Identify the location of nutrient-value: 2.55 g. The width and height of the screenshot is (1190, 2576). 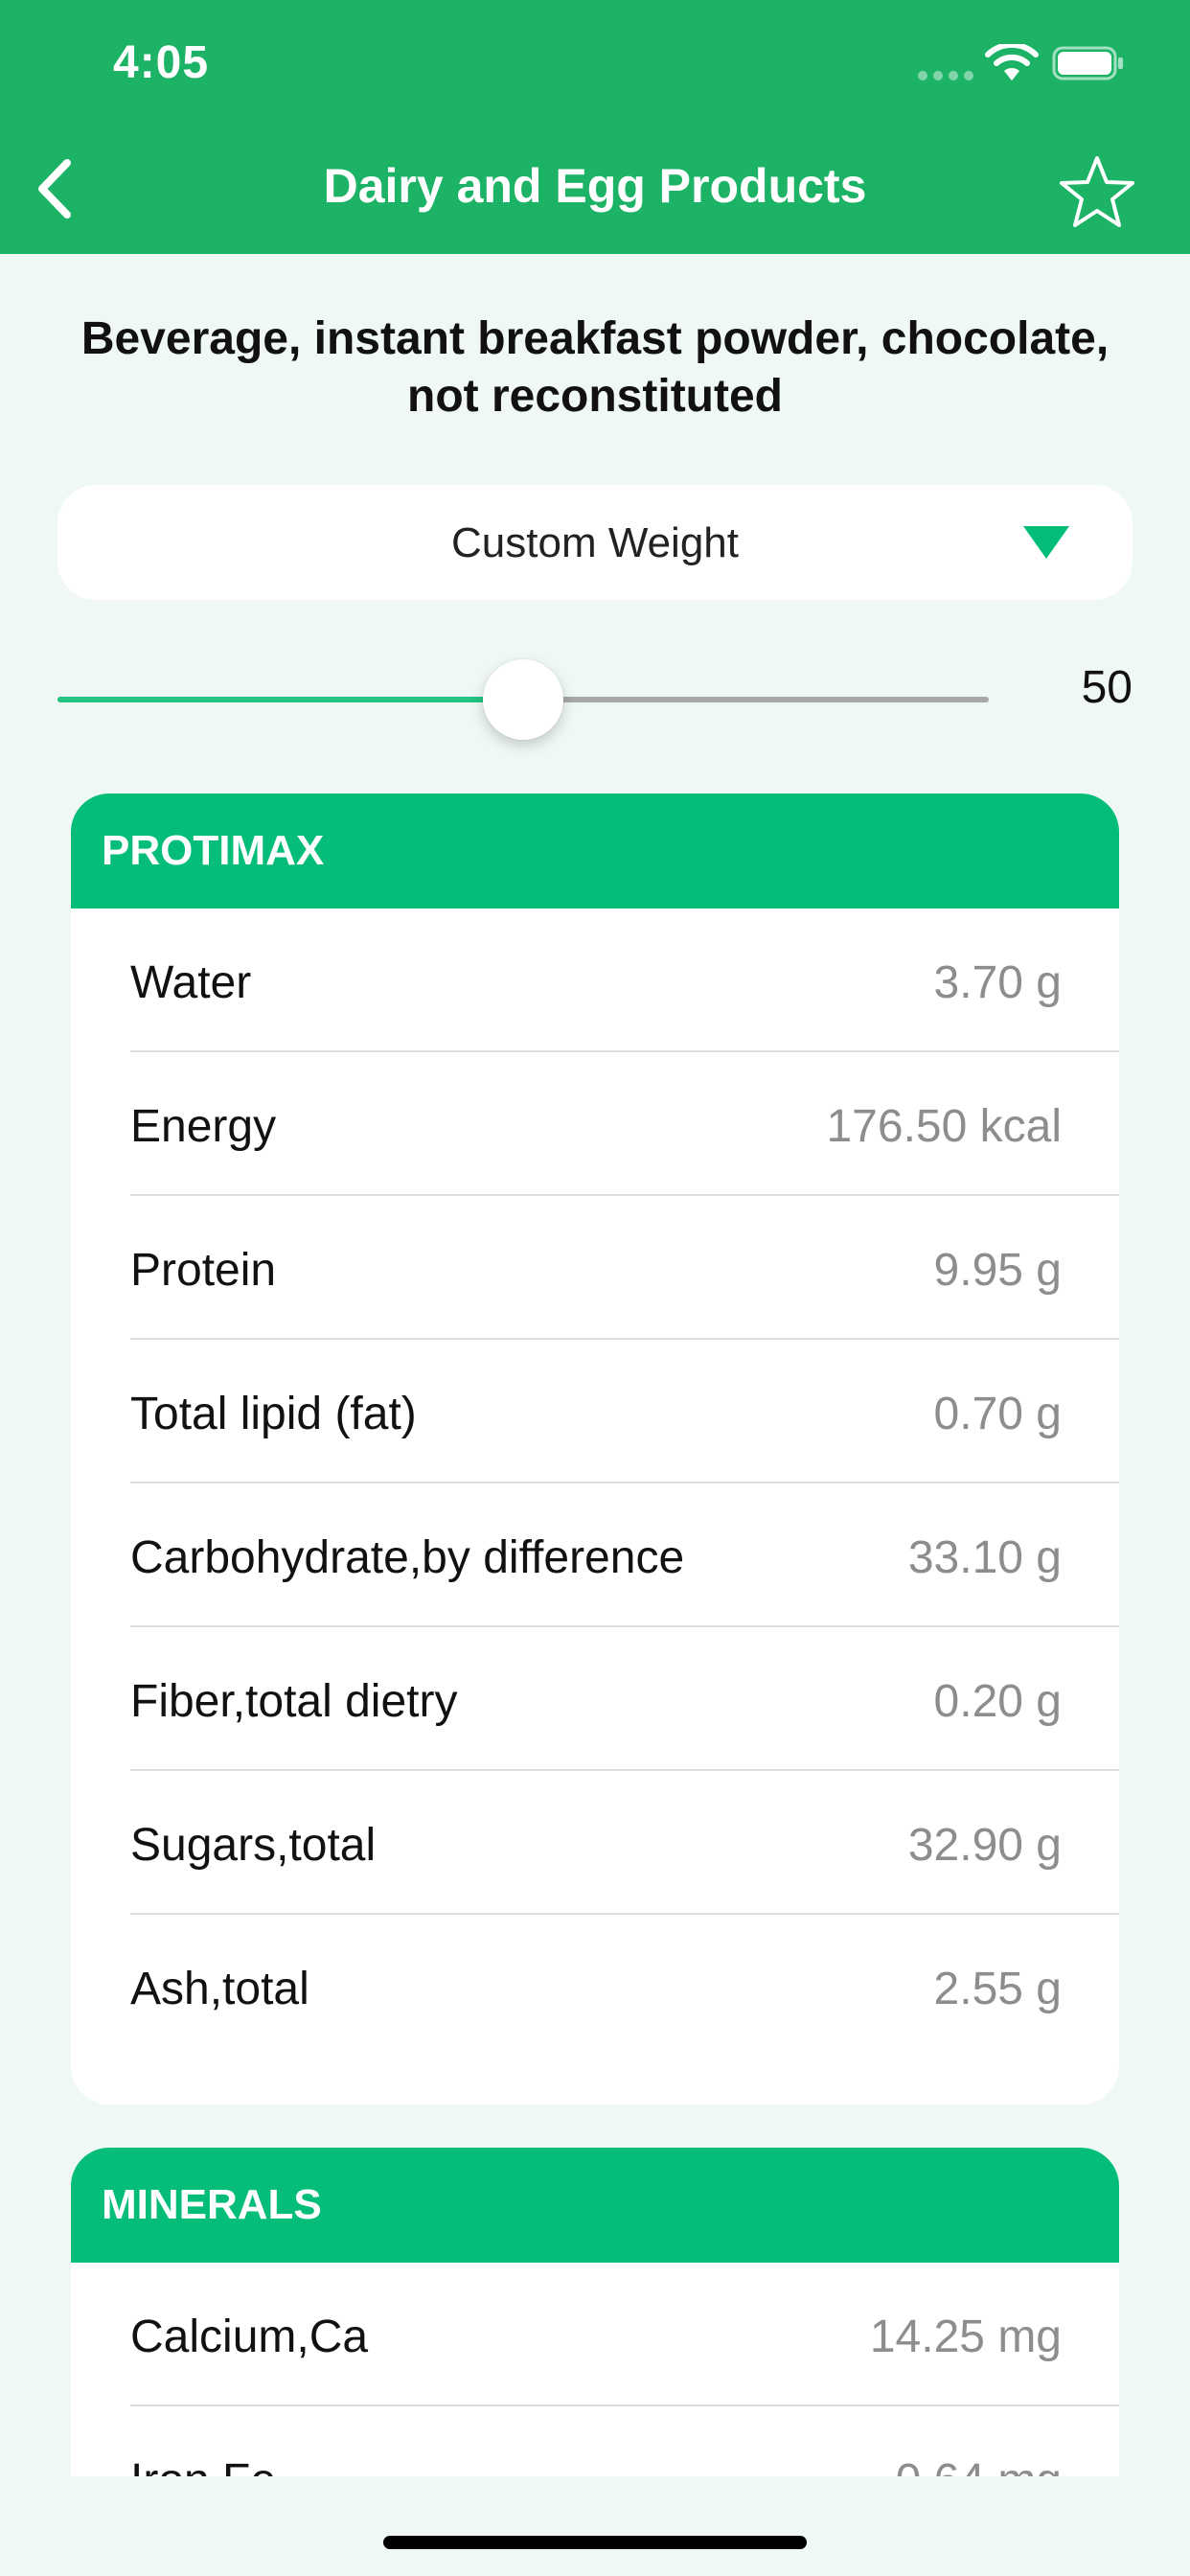
(998, 1989).